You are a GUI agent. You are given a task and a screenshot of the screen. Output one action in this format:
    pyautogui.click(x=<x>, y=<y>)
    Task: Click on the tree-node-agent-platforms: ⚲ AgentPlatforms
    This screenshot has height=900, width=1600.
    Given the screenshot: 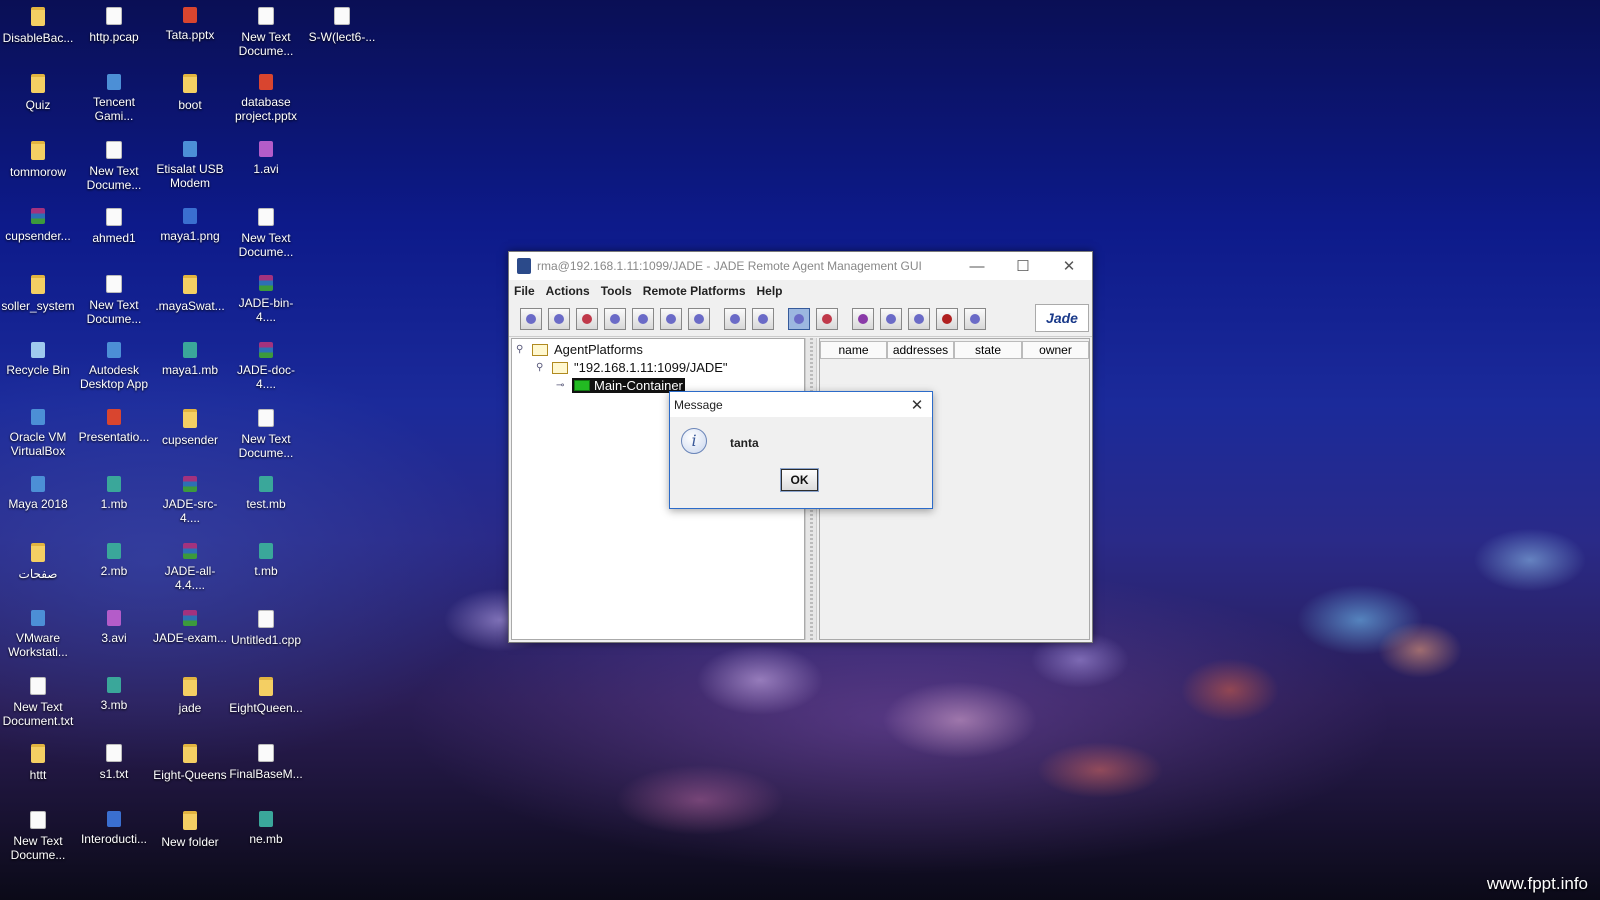 What is the action you would take?
    pyautogui.click(x=579, y=349)
    